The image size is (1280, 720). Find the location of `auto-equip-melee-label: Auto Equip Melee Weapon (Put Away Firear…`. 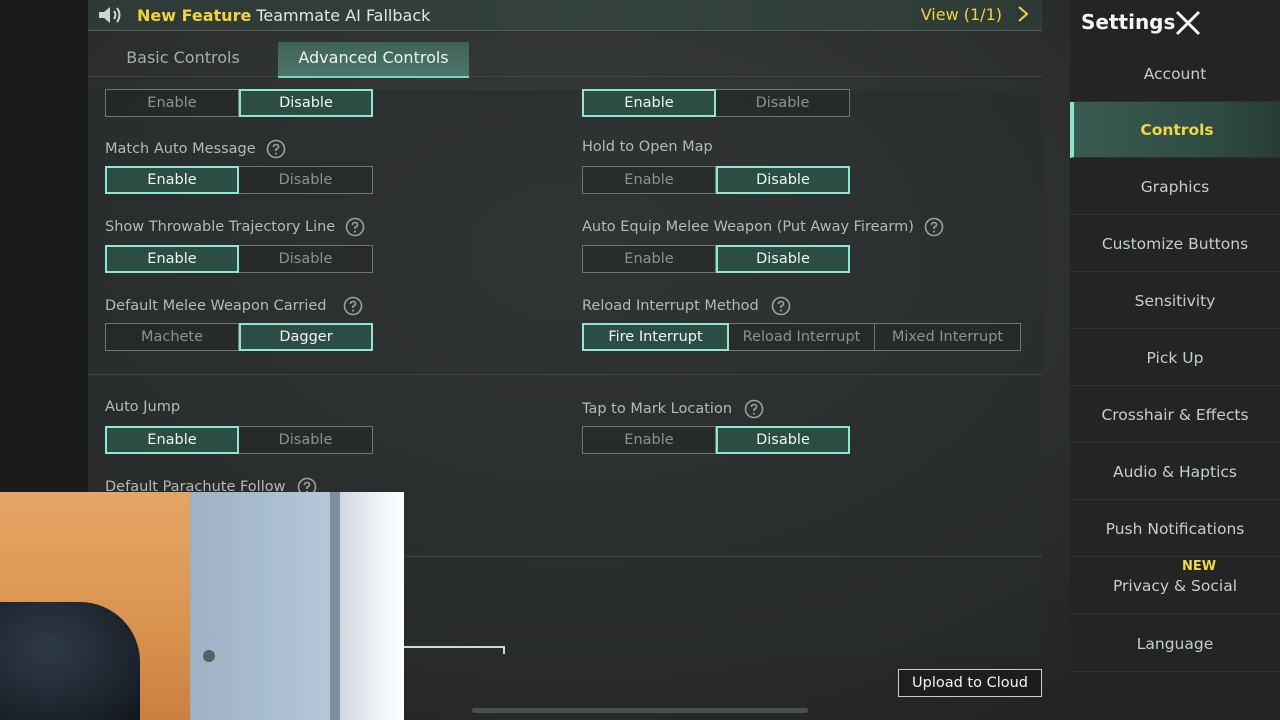

auto-equip-melee-label: Auto Equip Melee Weapon (Put Away Firear… is located at coordinates (748, 227).